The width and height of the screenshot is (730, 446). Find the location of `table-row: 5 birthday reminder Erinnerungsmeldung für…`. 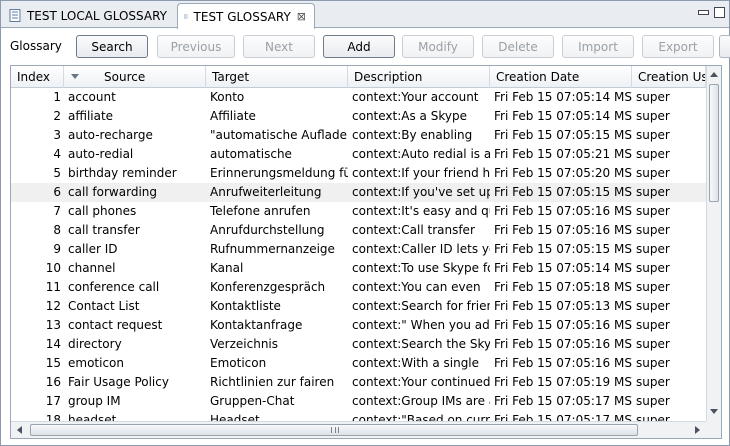

table-row: 5 birthday reminder Erinnerungsmeldung für… is located at coordinates (358, 173).